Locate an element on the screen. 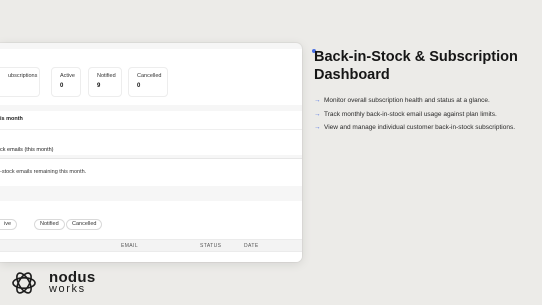  stat-label: Active is located at coordinates (67, 76).